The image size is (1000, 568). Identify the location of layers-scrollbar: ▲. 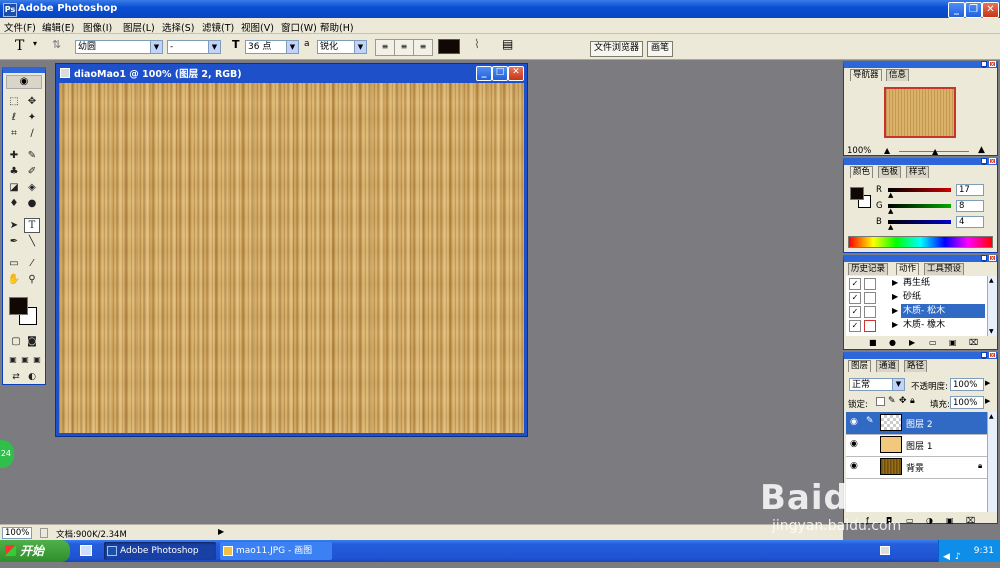
(992, 462).